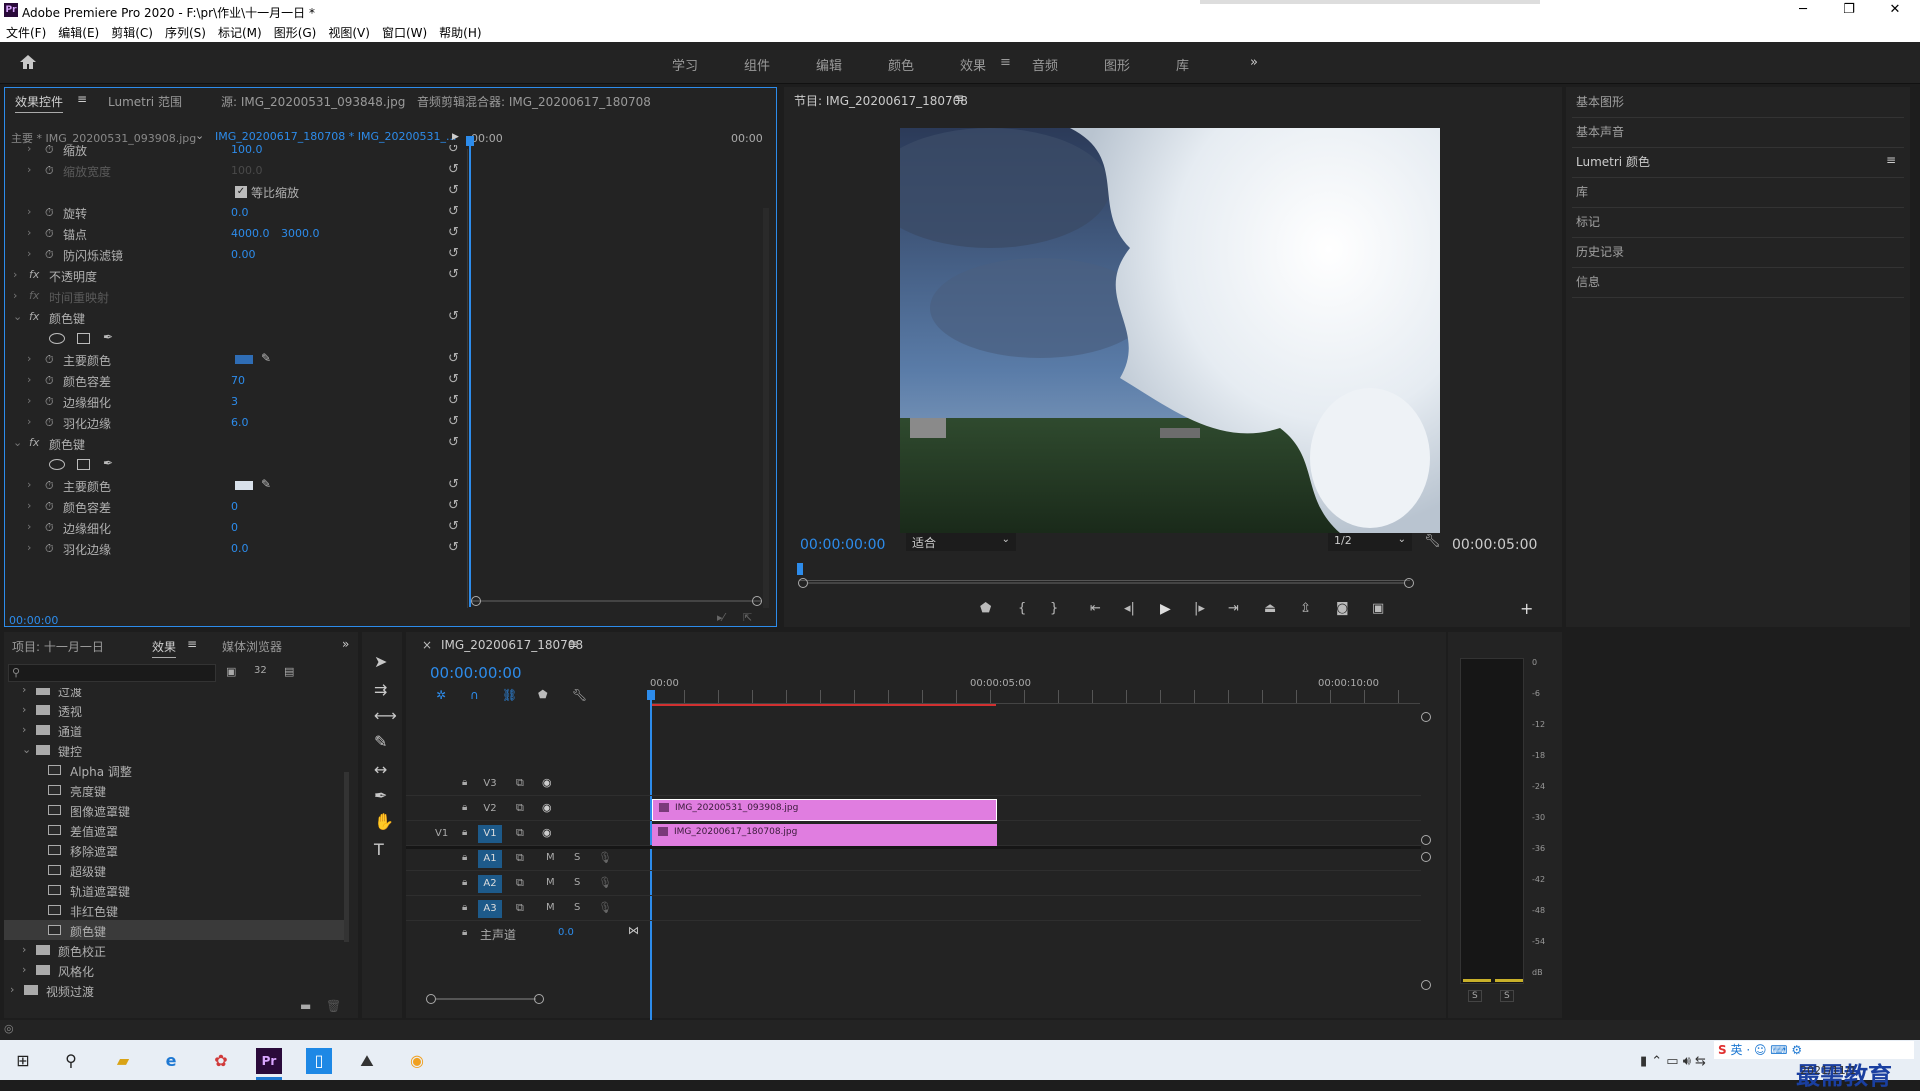  What do you see at coordinates (824, 810) in the screenshot?
I see `clip-v2: IMG_20200531_093908.jpg` at bounding box center [824, 810].